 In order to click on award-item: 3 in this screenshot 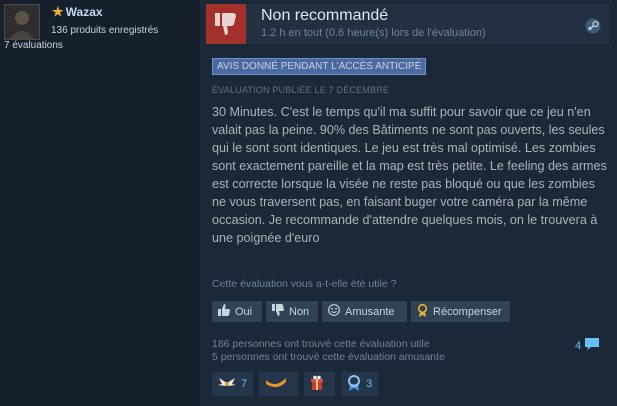, I will do `click(360, 384)`.